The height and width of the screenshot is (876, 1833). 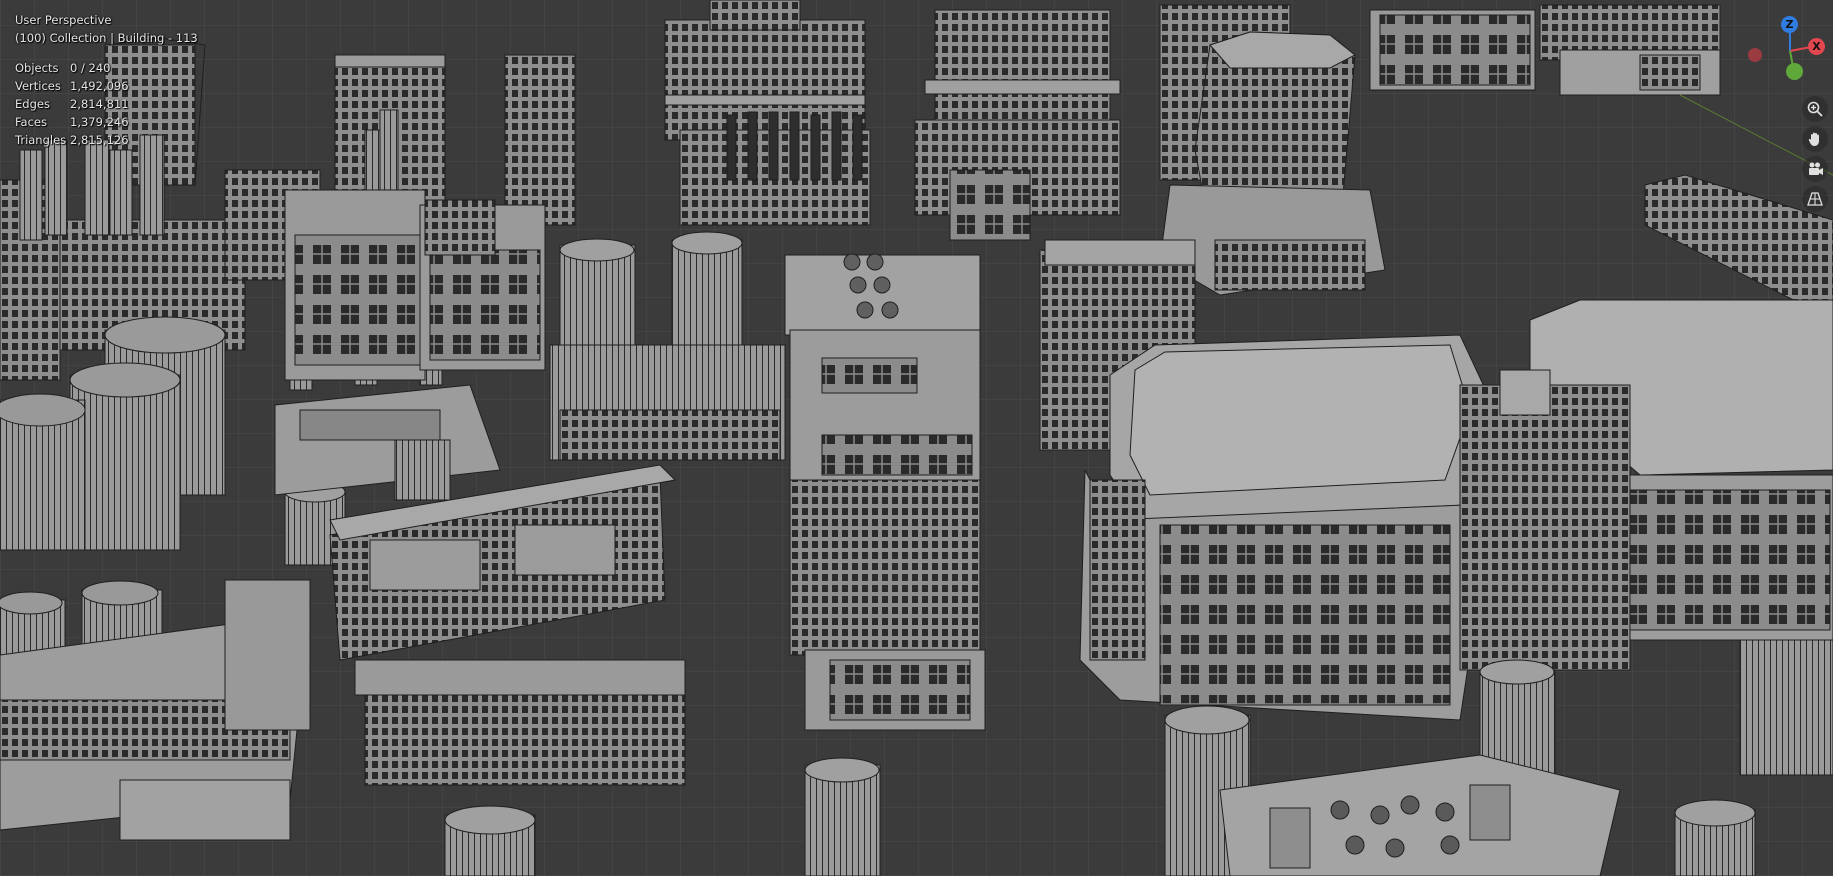 What do you see at coordinates (99, 86) in the screenshot?
I see `stat-value: 1,492,096` at bounding box center [99, 86].